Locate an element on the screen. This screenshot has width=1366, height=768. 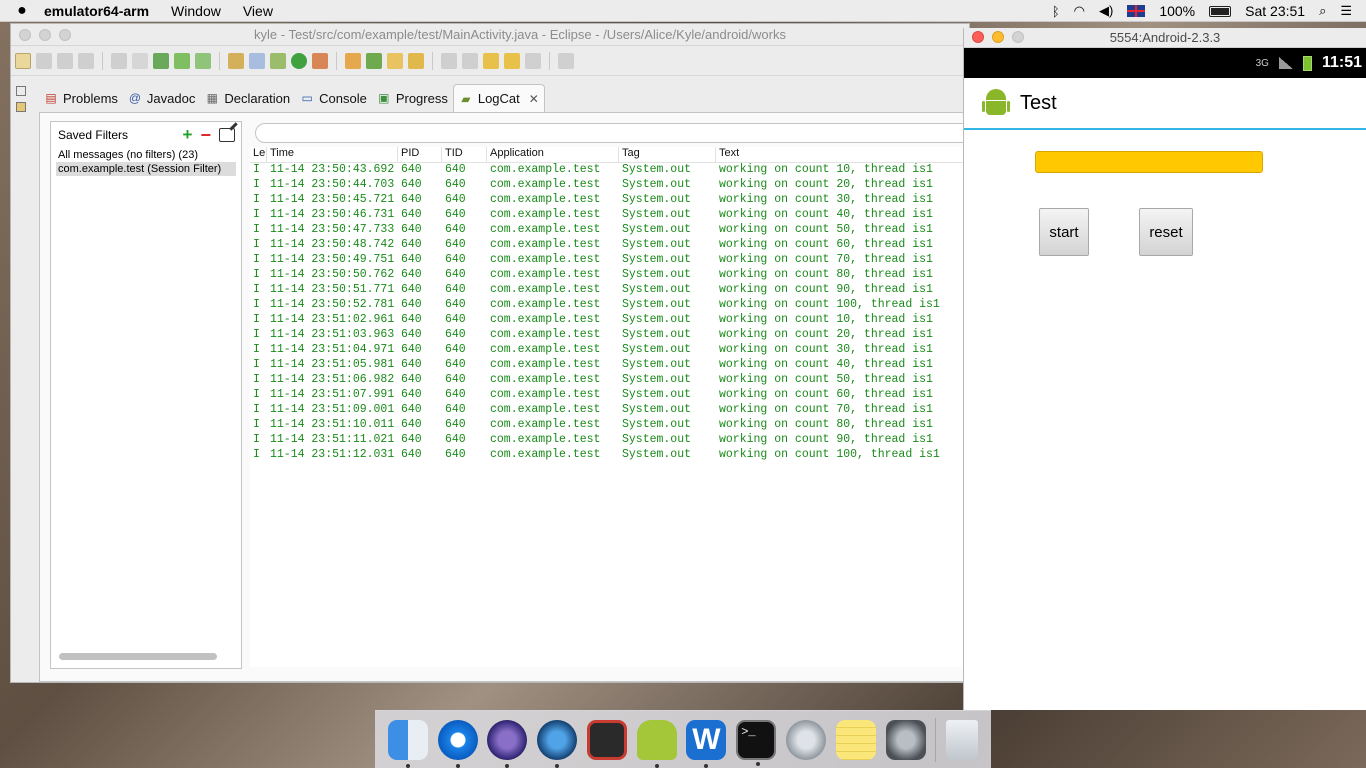
notes-icon is located at coordinates (855, 739).